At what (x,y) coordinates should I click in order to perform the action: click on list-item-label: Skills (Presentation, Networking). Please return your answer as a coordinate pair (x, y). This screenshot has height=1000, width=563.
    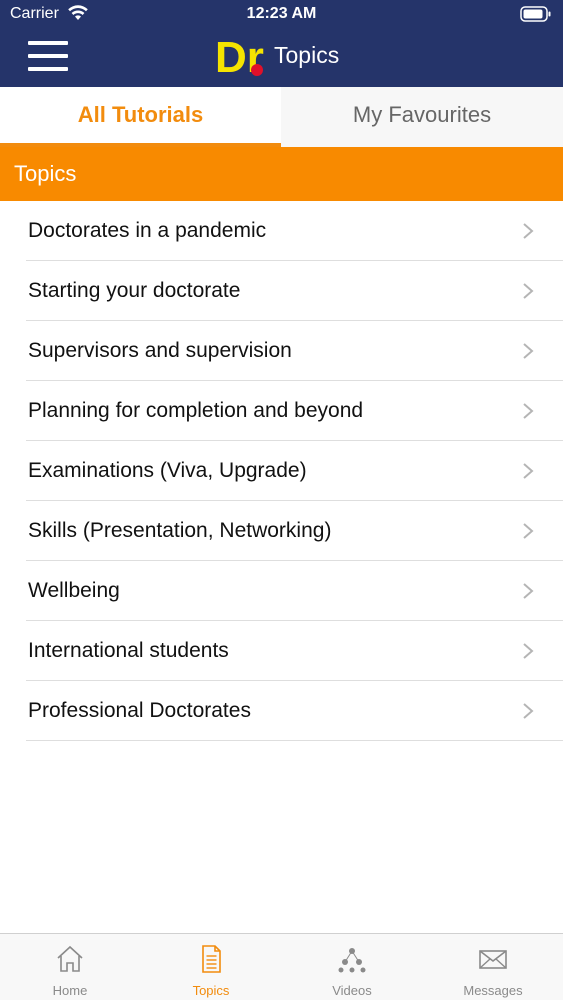
    Looking at the image, I should click on (180, 530).